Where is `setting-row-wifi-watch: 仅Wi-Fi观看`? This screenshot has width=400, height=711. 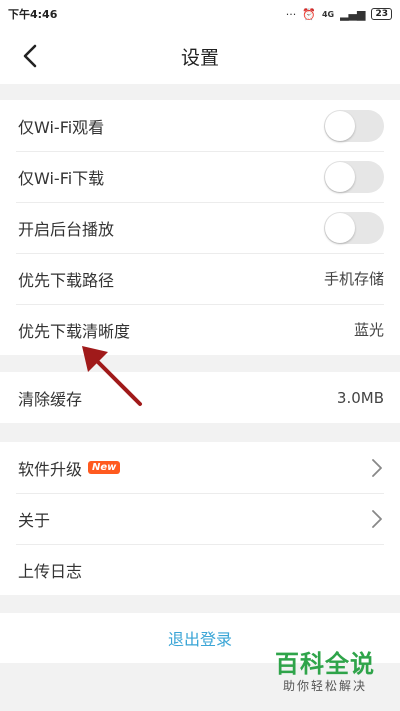
setting-row-wifi-watch: 仅Wi-Fi观看 is located at coordinates (200, 125).